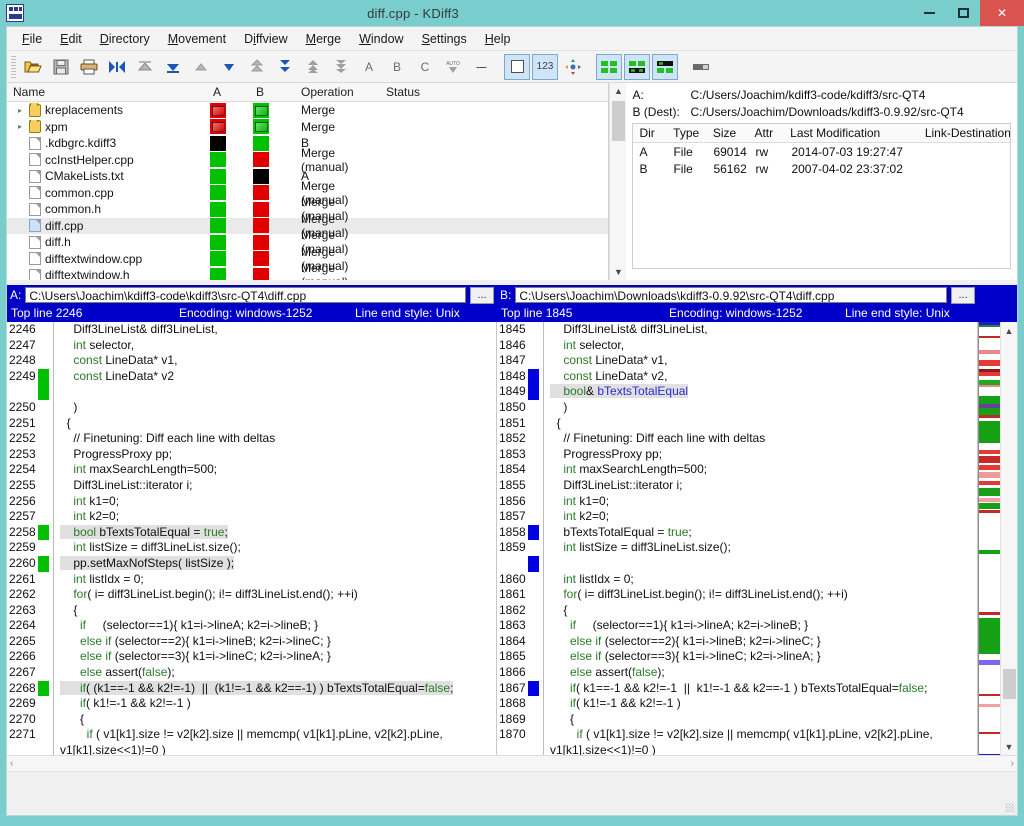  Describe the element at coordinates (763, 533) in the screenshot. I see `code-line: bTextsTotalEqual = true;` at that location.